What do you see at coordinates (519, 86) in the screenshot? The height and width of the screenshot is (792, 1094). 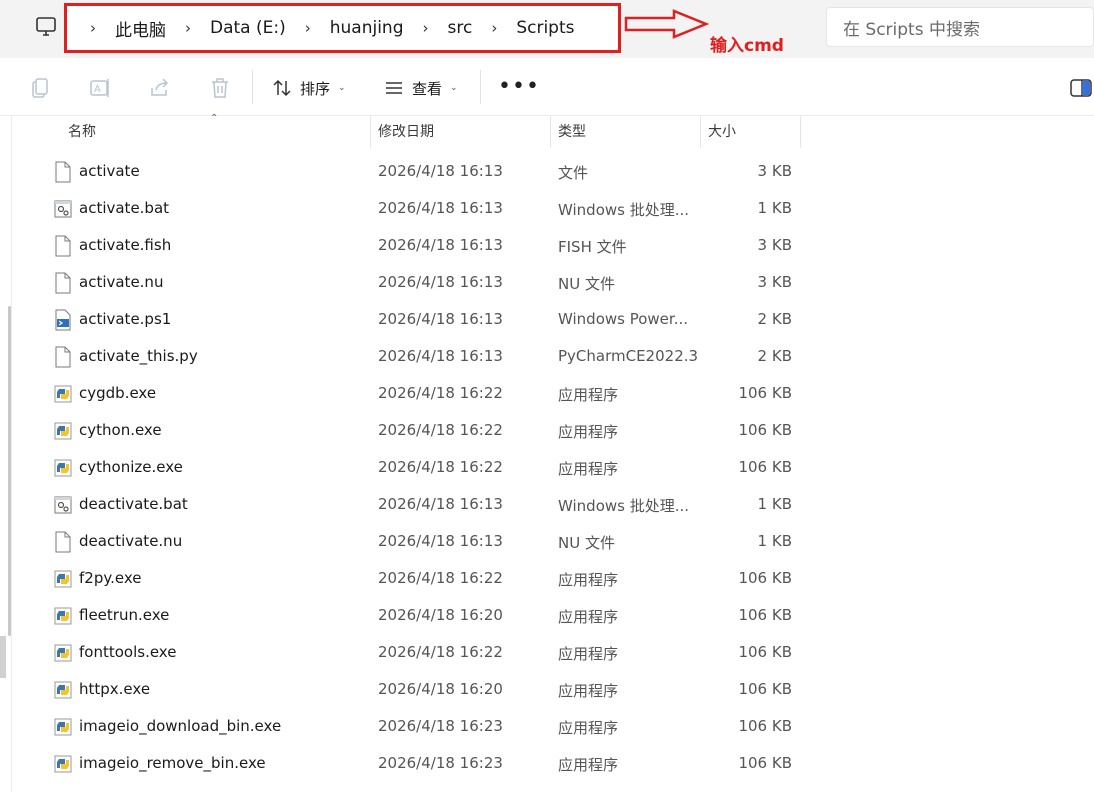 I see `more-options-button: •••` at bounding box center [519, 86].